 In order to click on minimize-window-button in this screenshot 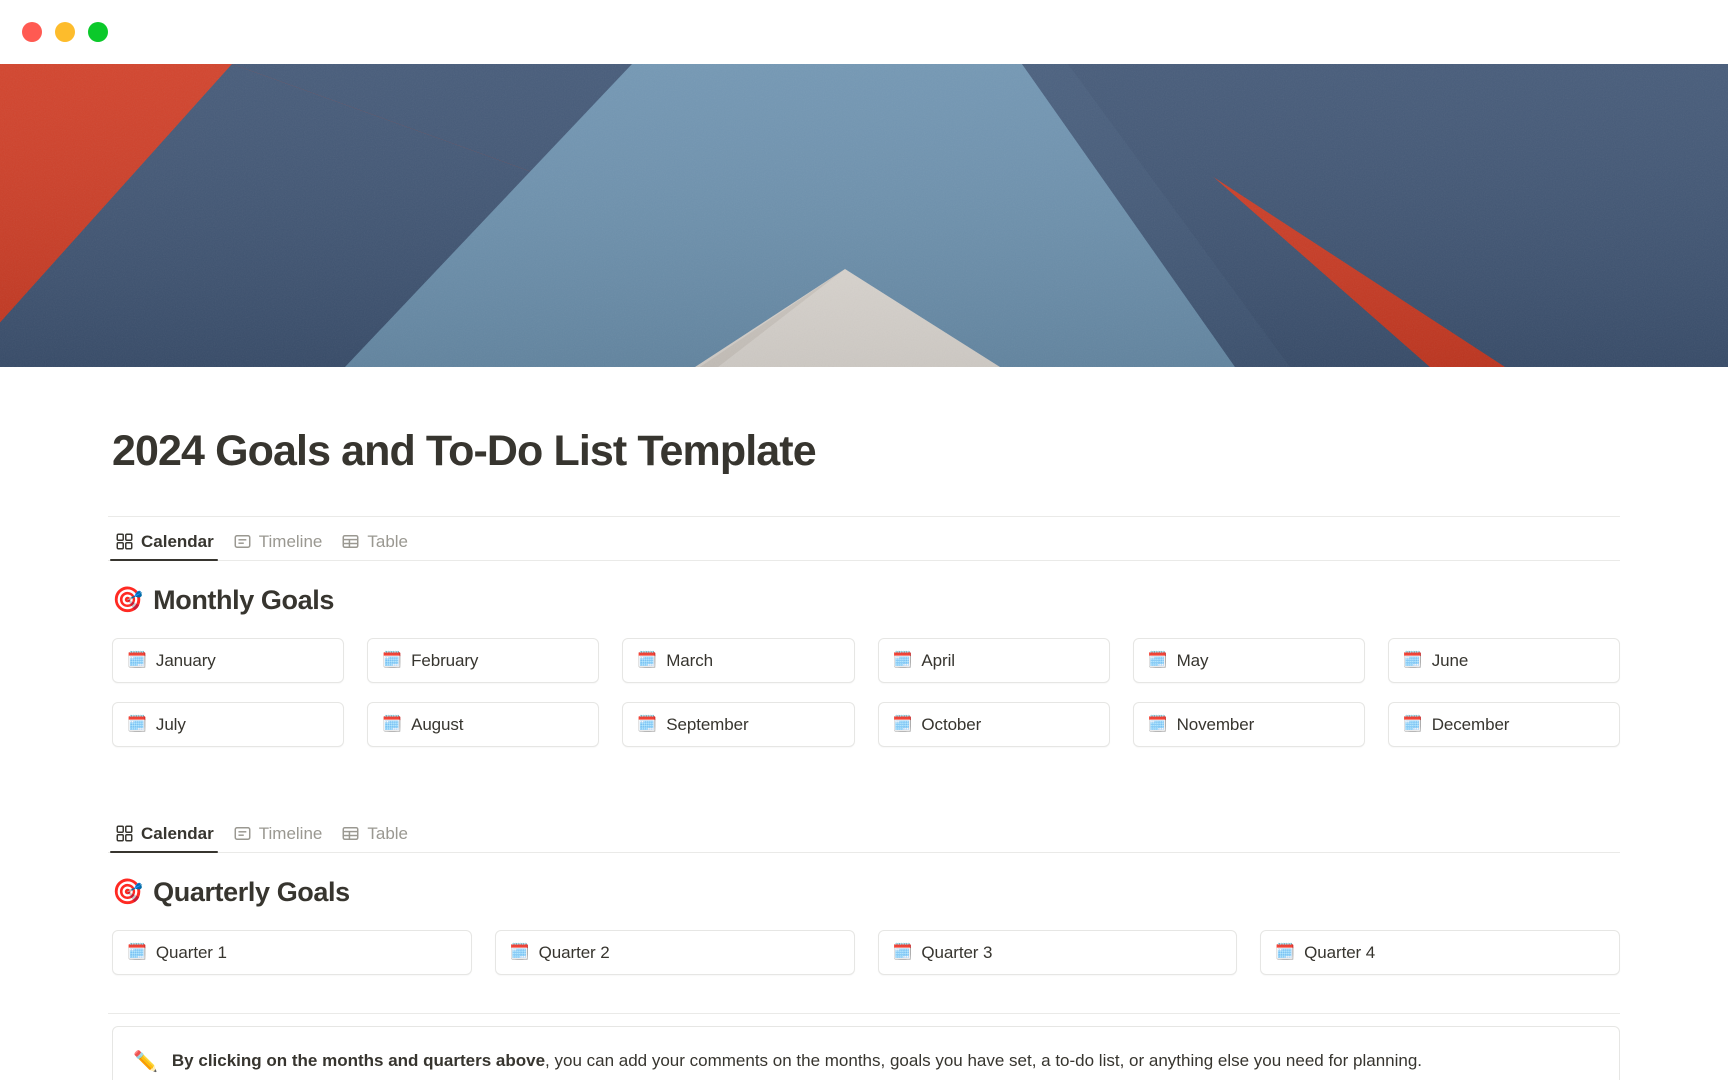, I will do `click(65, 32)`.